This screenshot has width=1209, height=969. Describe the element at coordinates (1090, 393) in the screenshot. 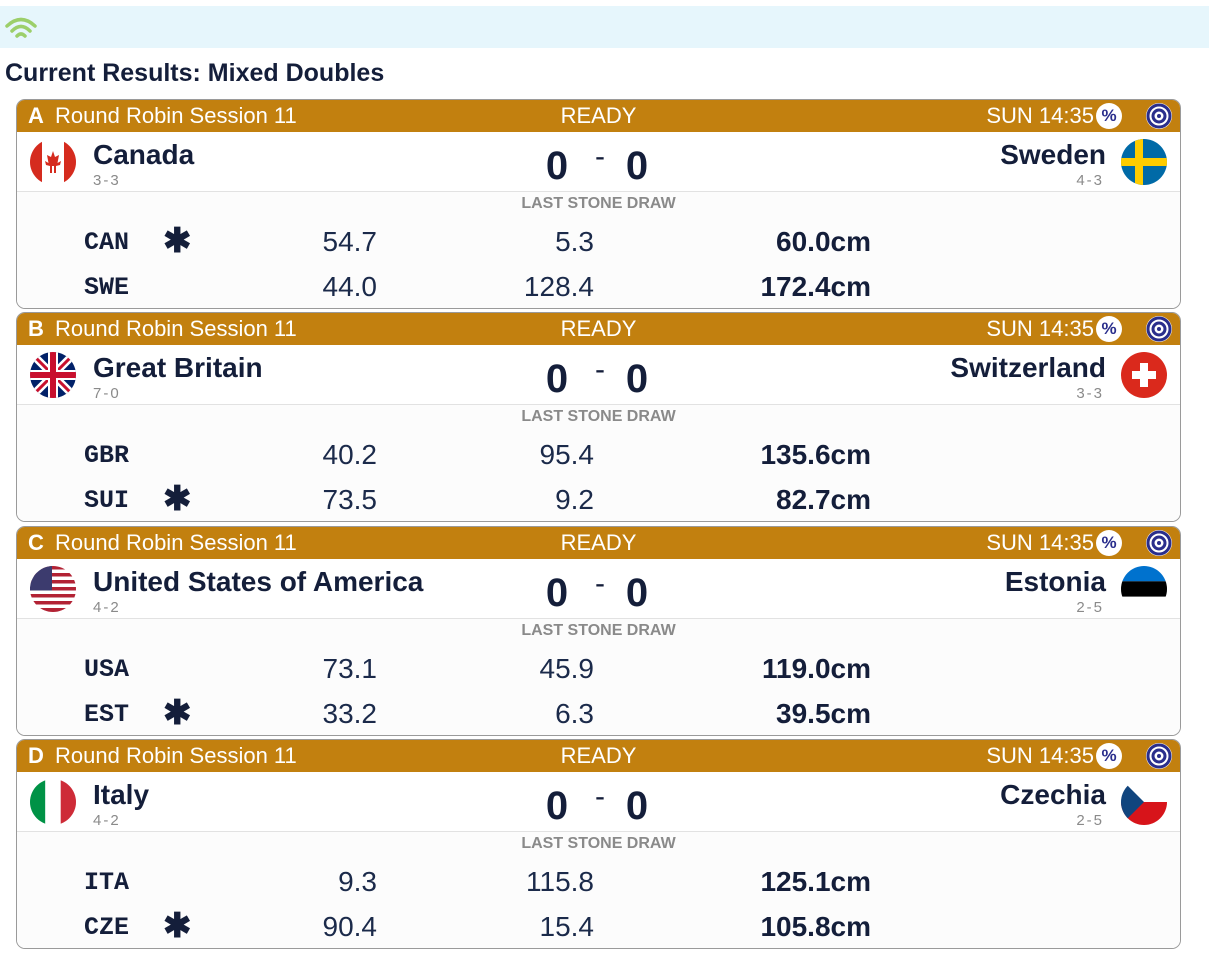

I see `team-record-right: 3-3` at that location.